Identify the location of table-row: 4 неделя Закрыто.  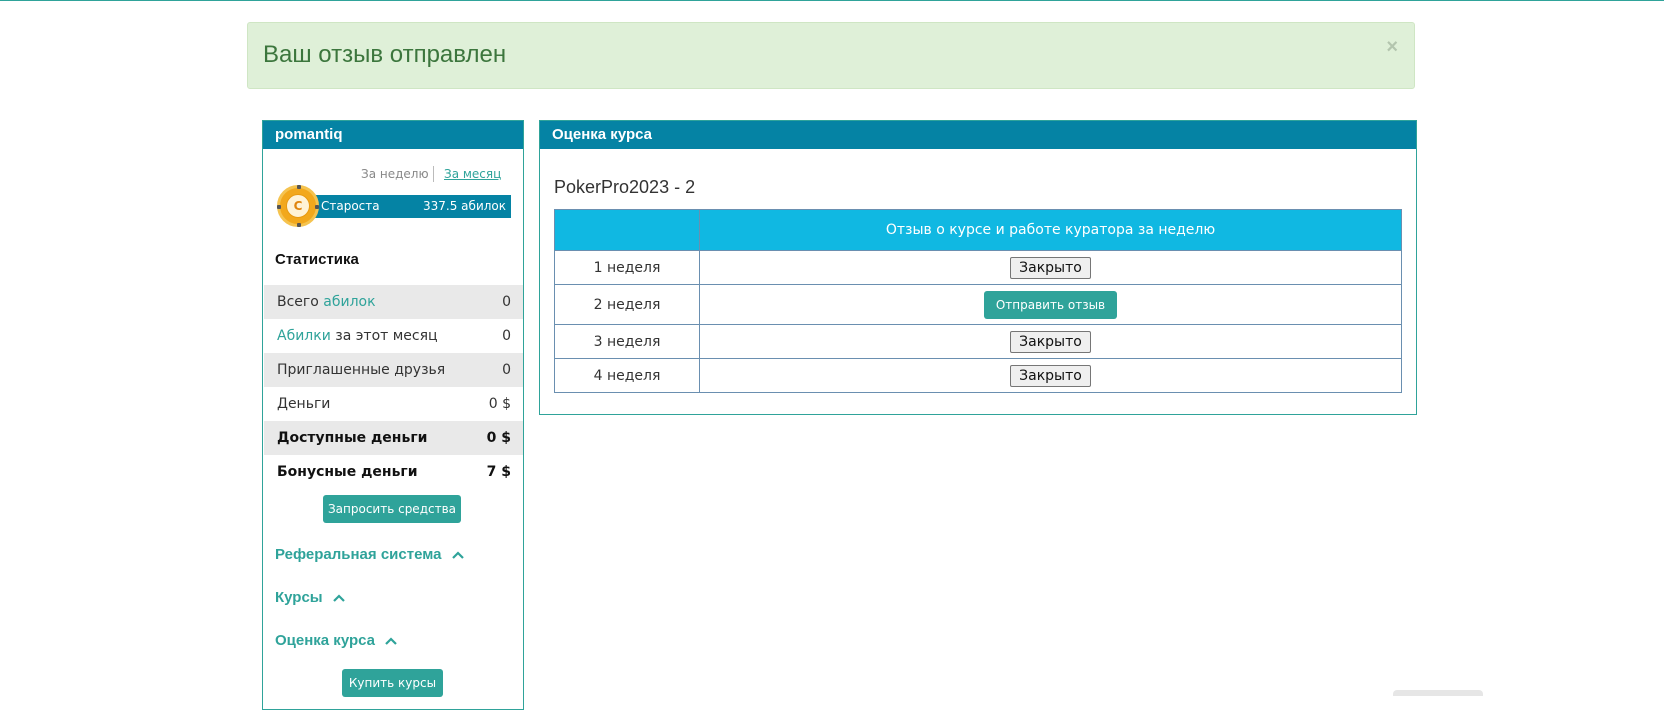
(978, 375).